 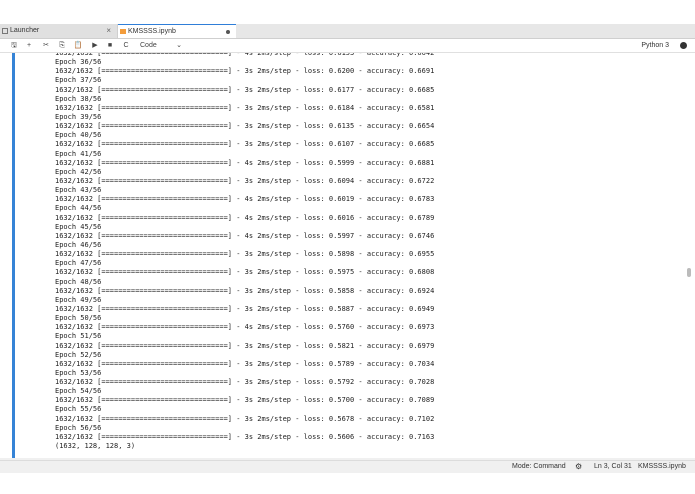 What do you see at coordinates (177, 31) in the screenshot?
I see `tab-notebook: KMSSSS.ipynb` at bounding box center [177, 31].